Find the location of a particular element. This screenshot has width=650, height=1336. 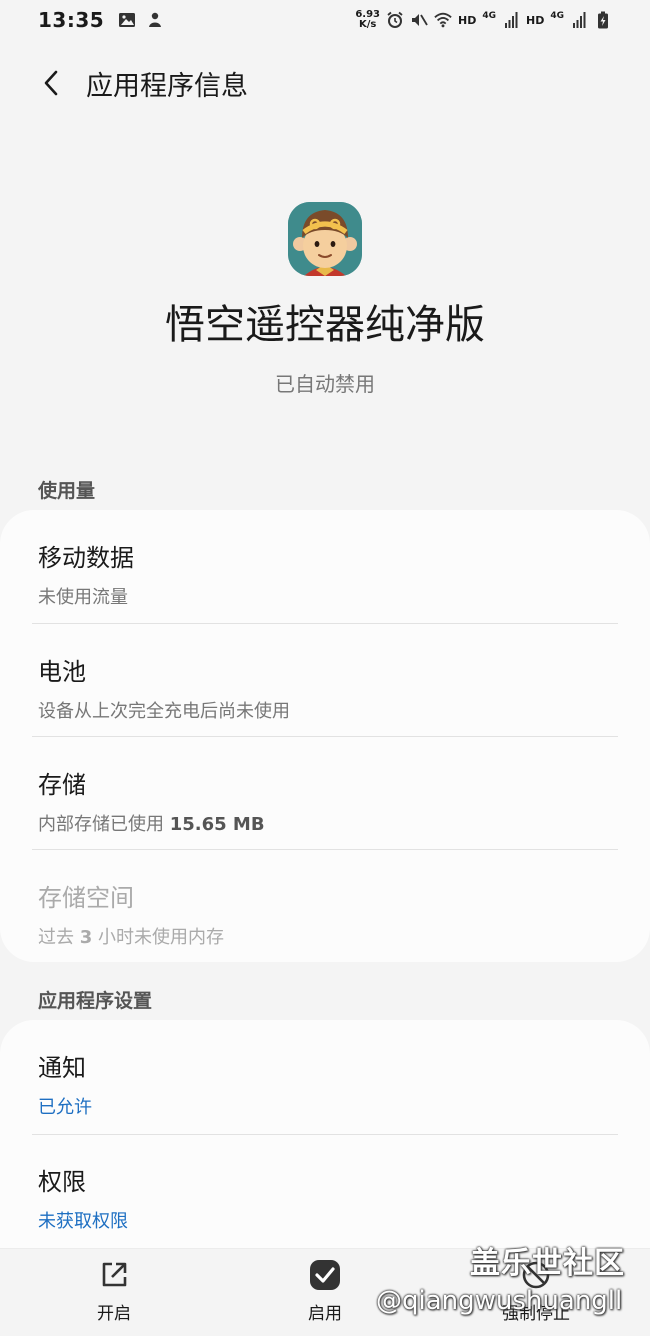

status-right-icons: 6.93 K/s HD 4G HD 4G is located at coordinates (483, 20).